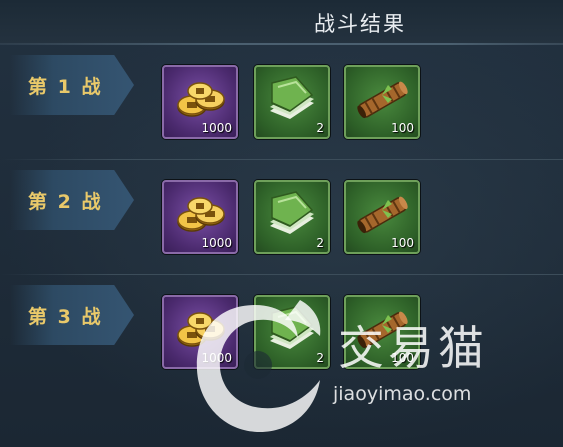  I want to click on header-bar: 战斗结果, so click(281, 22).